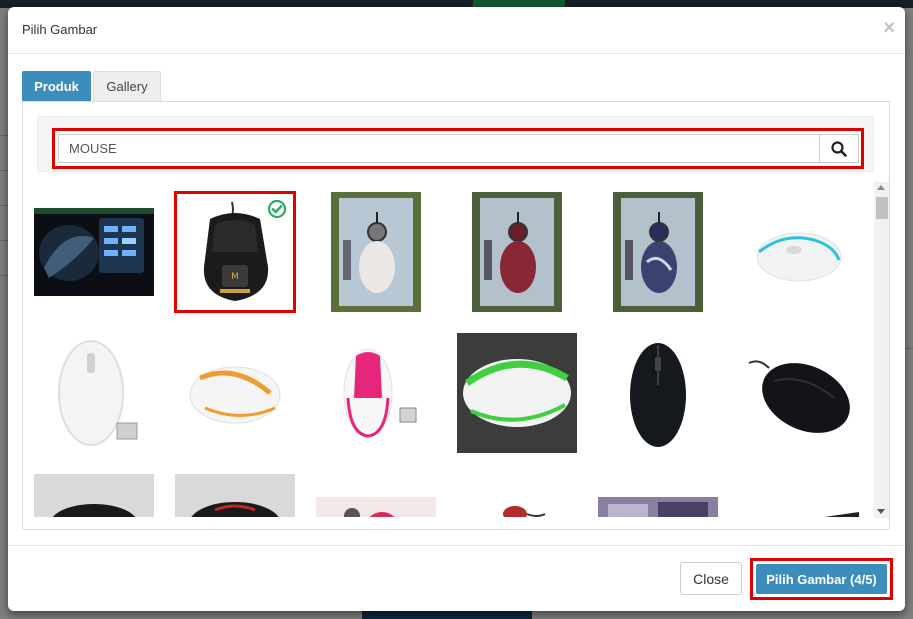  Describe the element at coordinates (889, 28) in the screenshot. I see `close-icon: ×` at that location.